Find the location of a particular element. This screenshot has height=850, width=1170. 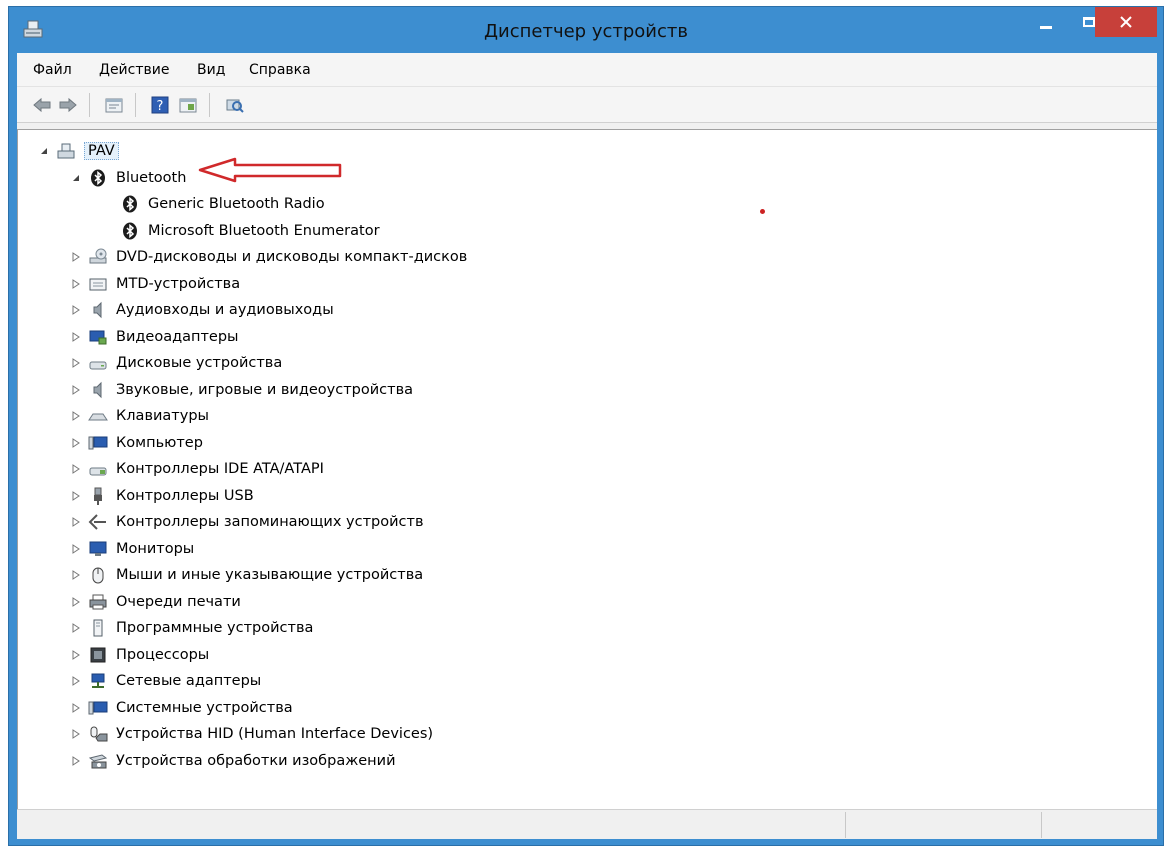

tree-root: PAV is located at coordinates (78, 151).